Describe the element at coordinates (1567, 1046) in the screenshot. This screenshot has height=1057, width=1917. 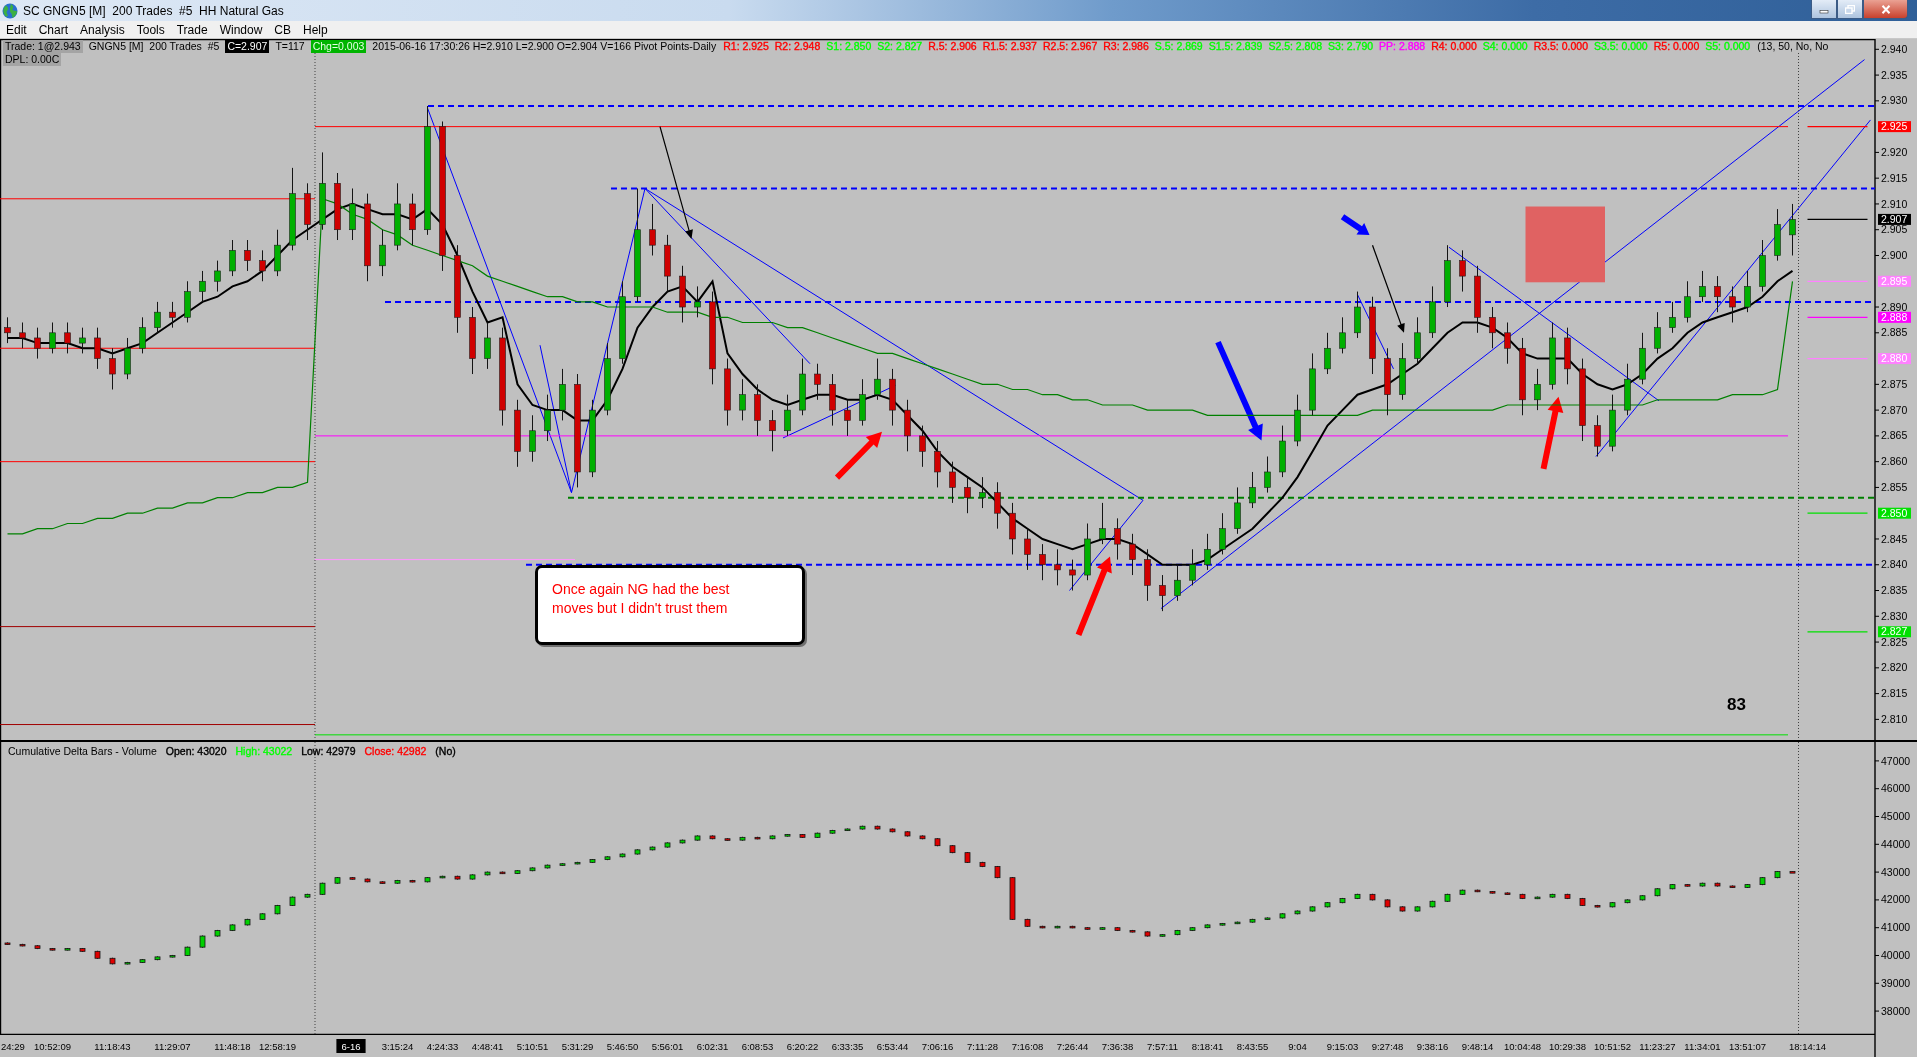
I see `time-axis-label: 10:29:38` at that location.